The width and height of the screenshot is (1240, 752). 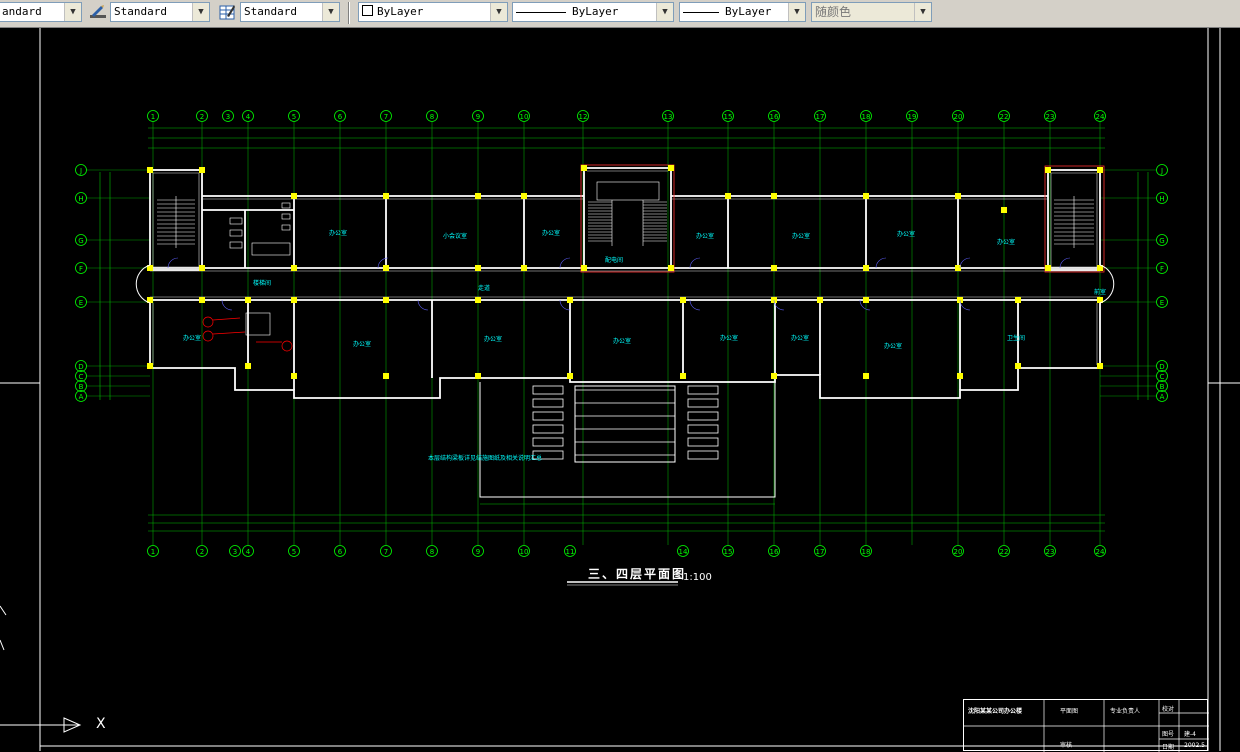 What do you see at coordinates (153, 551) in the screenshot?
I see `axis-bubble: 1` at bounding box center [153, 551].